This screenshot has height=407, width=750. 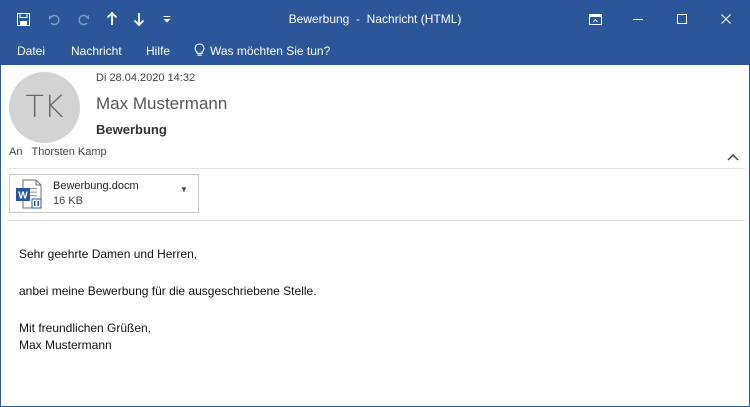 I want to click on attachment-card: W Bewerbung.docm 16 KB ▼, so click(x=104, y=193).